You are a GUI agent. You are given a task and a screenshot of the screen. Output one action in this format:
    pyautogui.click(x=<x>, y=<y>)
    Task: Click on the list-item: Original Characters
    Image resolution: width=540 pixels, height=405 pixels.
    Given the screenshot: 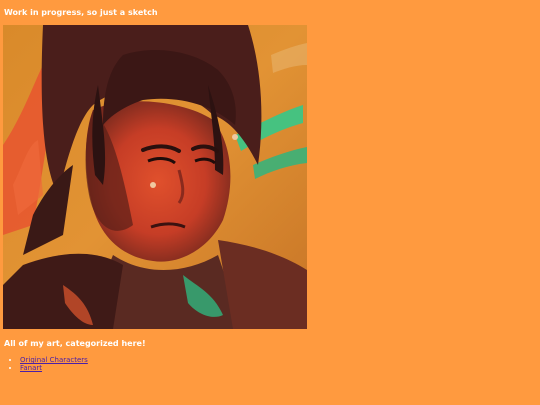 What is the action you would take?
    pyautogui.click(x=54, y=360)
    